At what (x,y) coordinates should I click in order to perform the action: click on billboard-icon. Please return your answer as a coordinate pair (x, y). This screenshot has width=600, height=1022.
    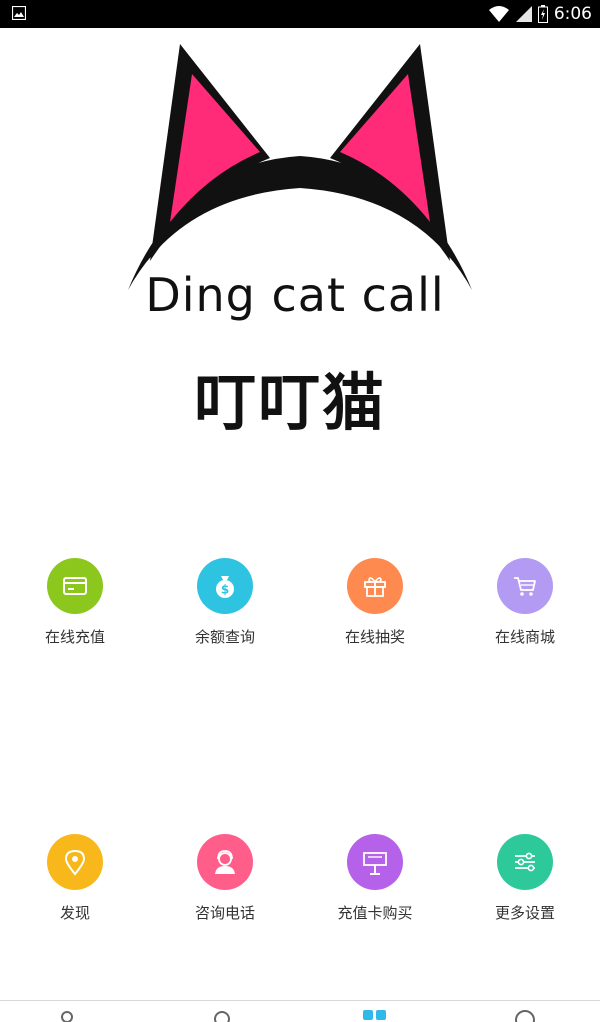
    Looking at the image, I should click on (375, 863).